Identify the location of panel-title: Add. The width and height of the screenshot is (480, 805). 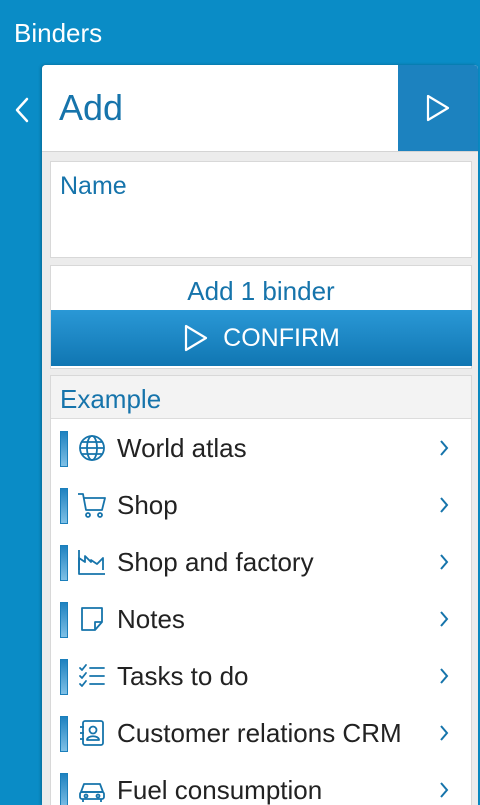
(91, 107).